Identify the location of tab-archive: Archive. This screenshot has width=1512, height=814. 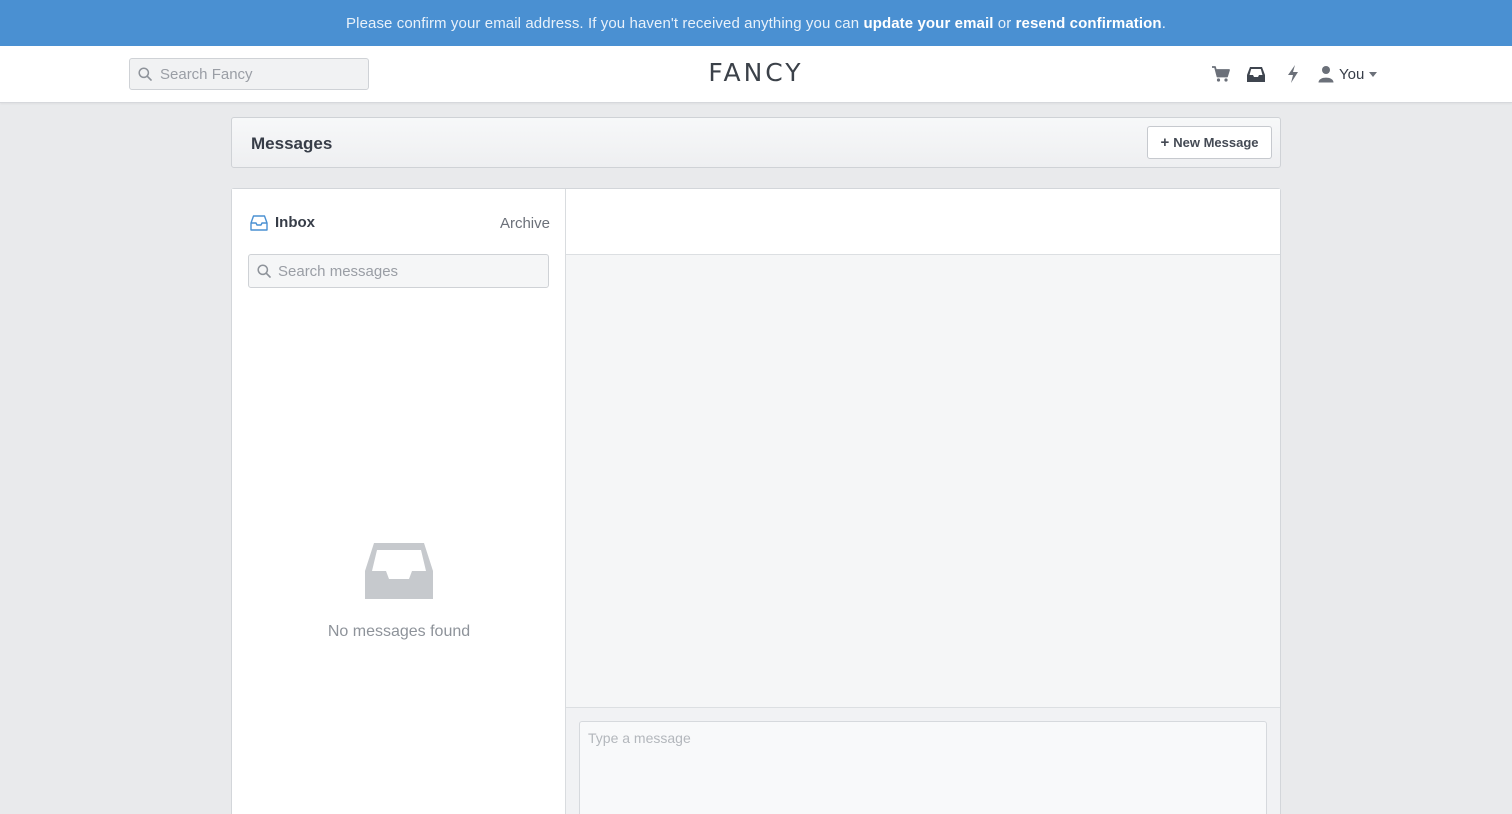
(525, 223).